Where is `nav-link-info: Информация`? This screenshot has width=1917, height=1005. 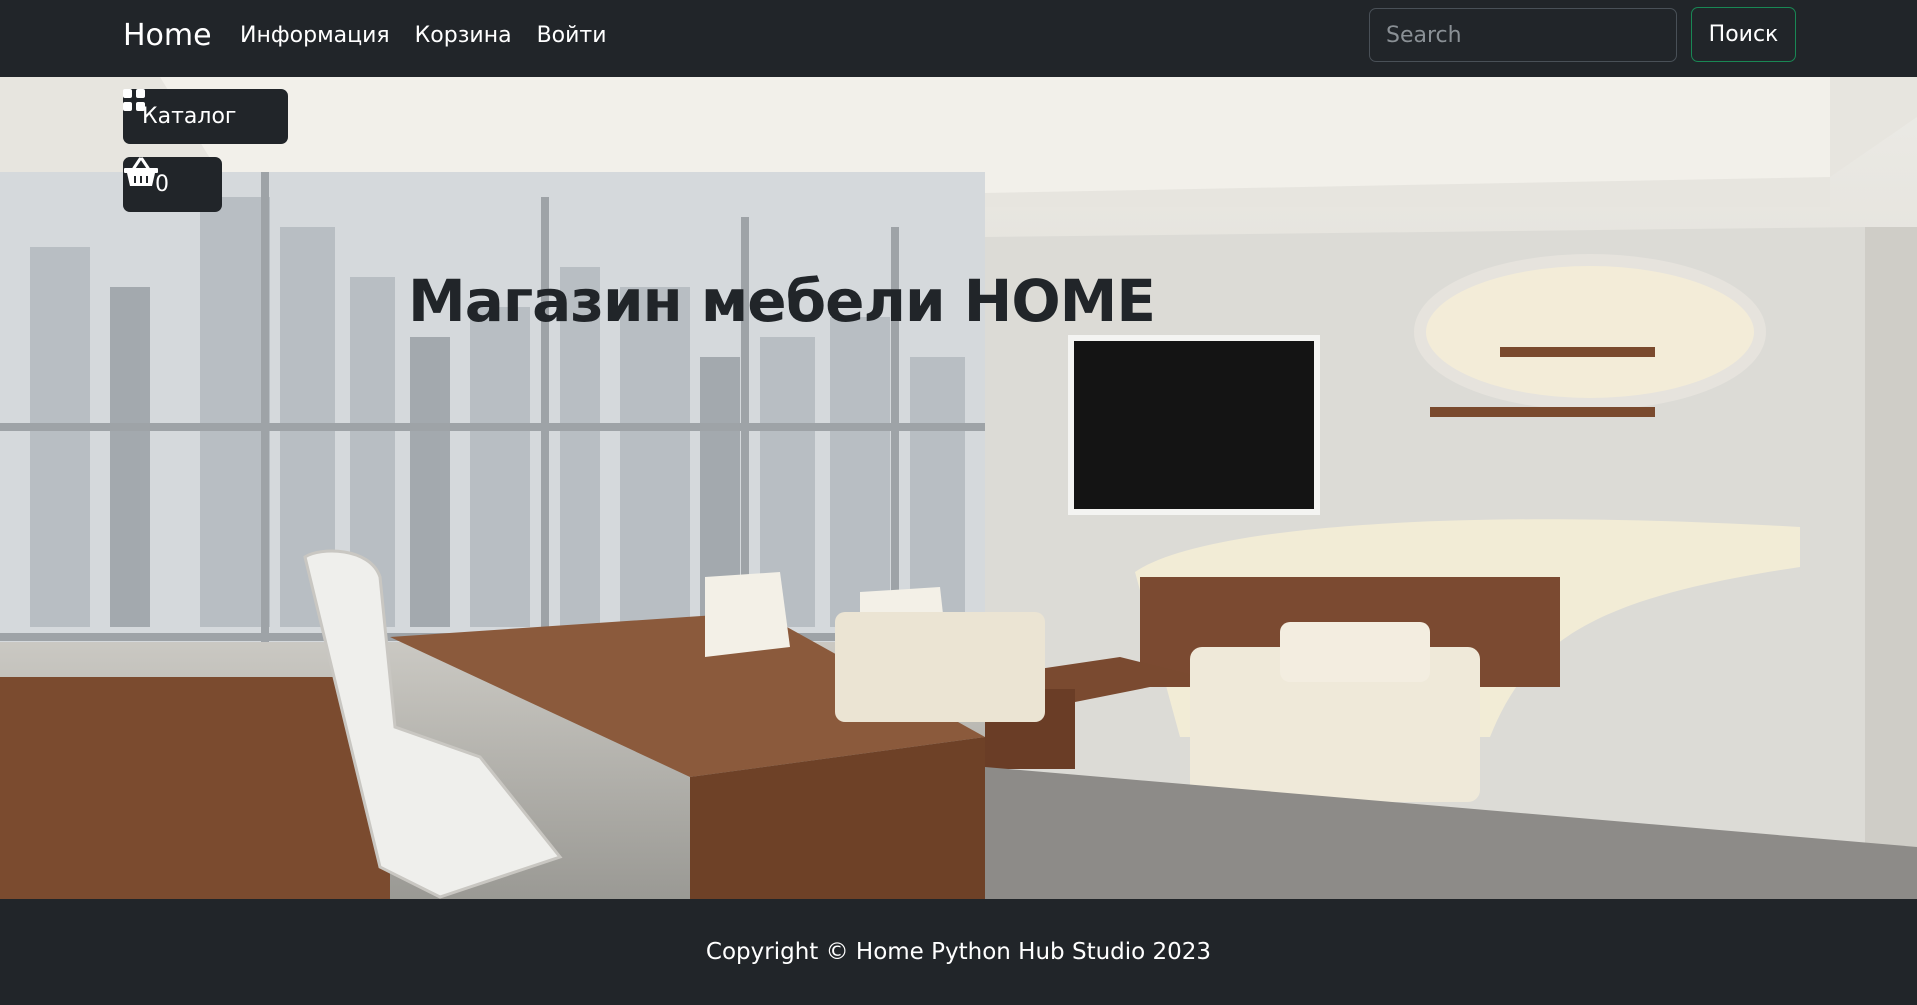 nav-link-info: Информация is located at coordinates (315, 36).